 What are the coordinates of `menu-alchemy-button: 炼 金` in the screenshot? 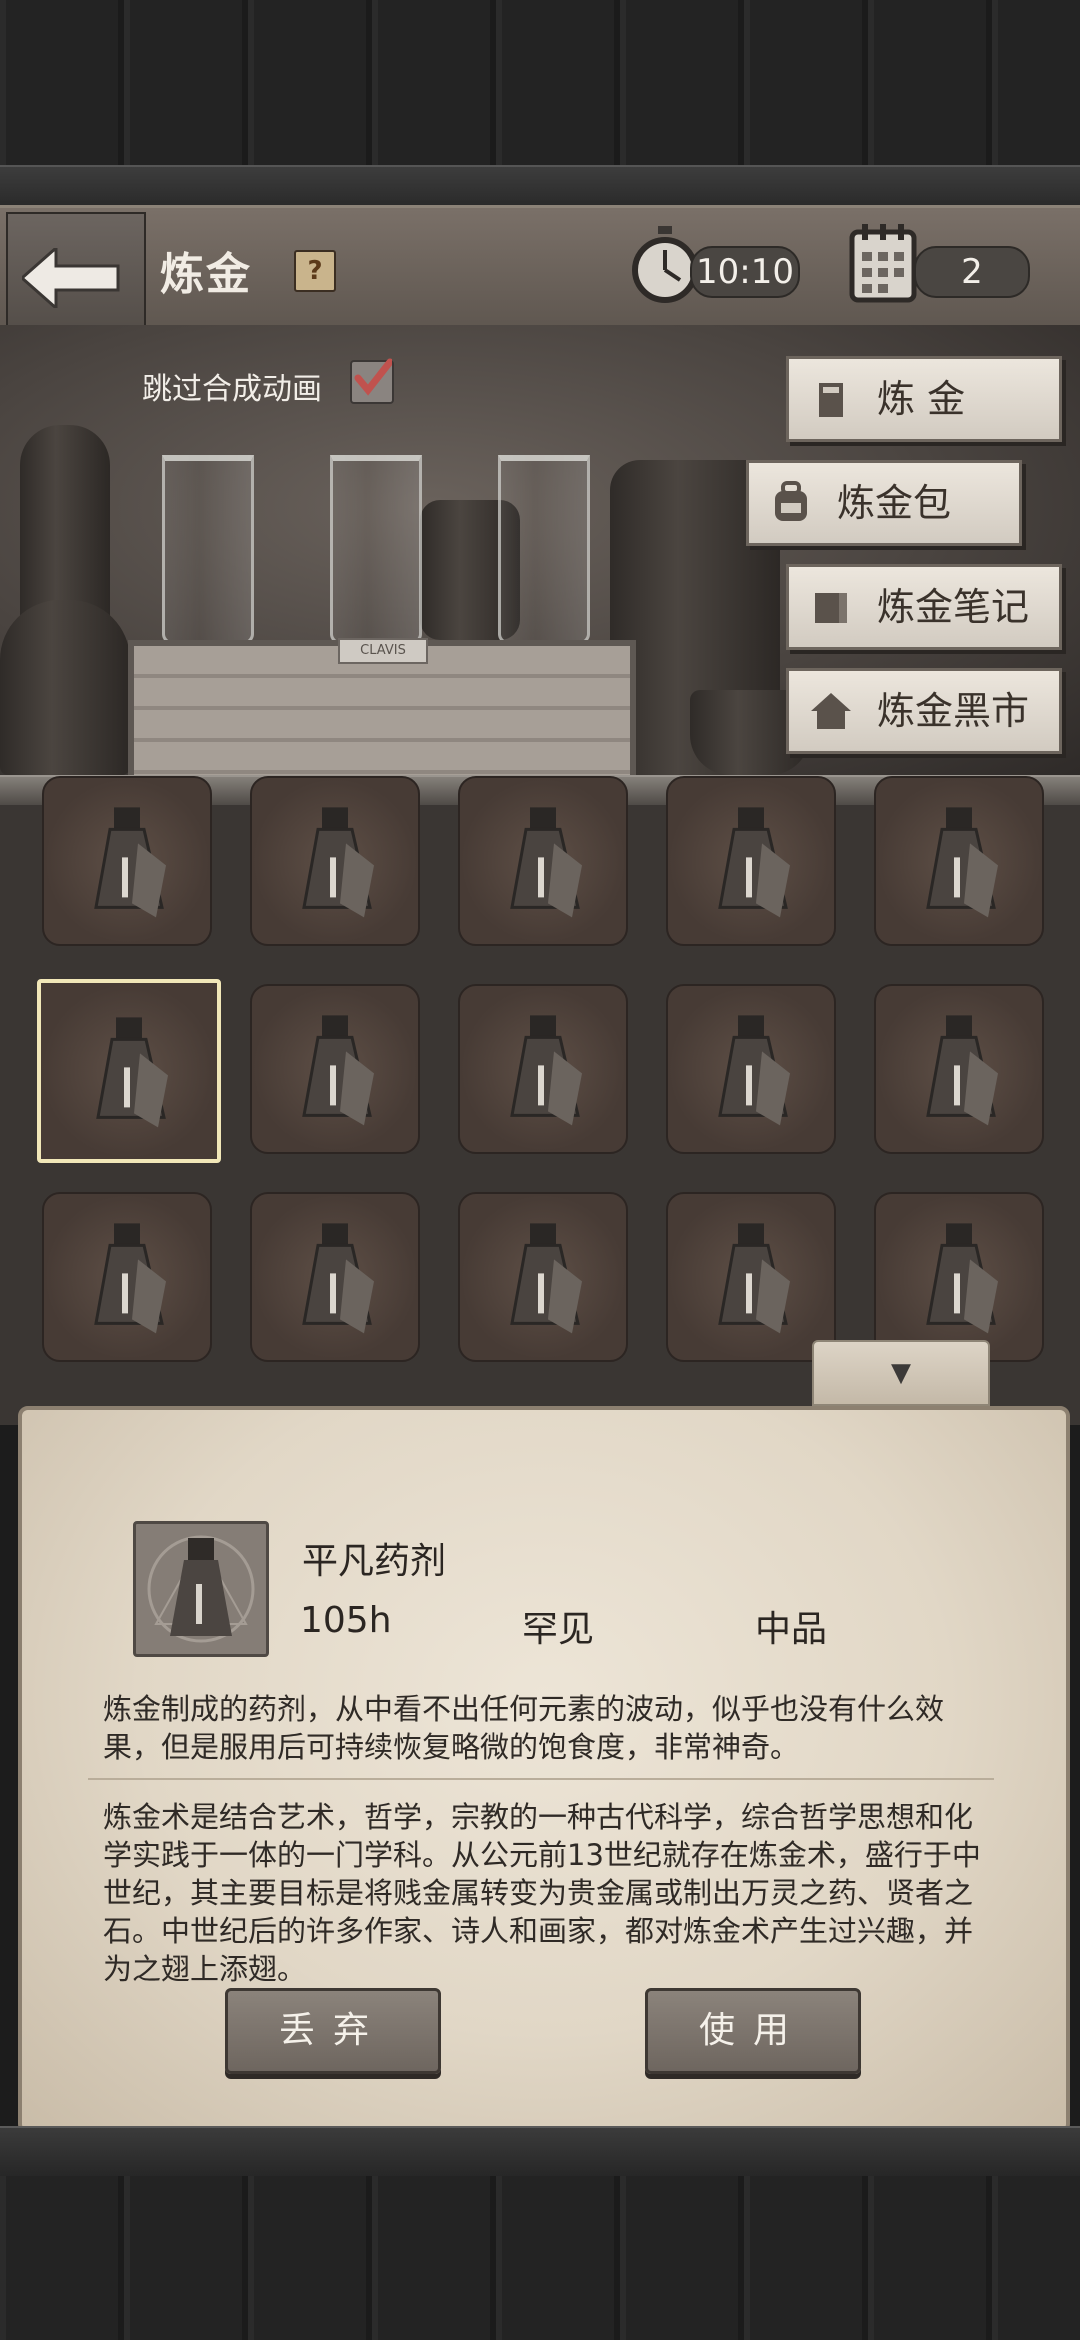 It's located at (924, 399).